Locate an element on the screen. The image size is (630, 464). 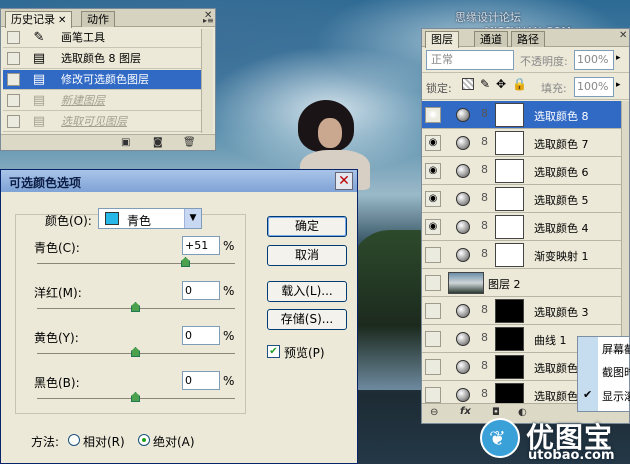
trash-icon: 🗑 is located at coordinates (189, 142).